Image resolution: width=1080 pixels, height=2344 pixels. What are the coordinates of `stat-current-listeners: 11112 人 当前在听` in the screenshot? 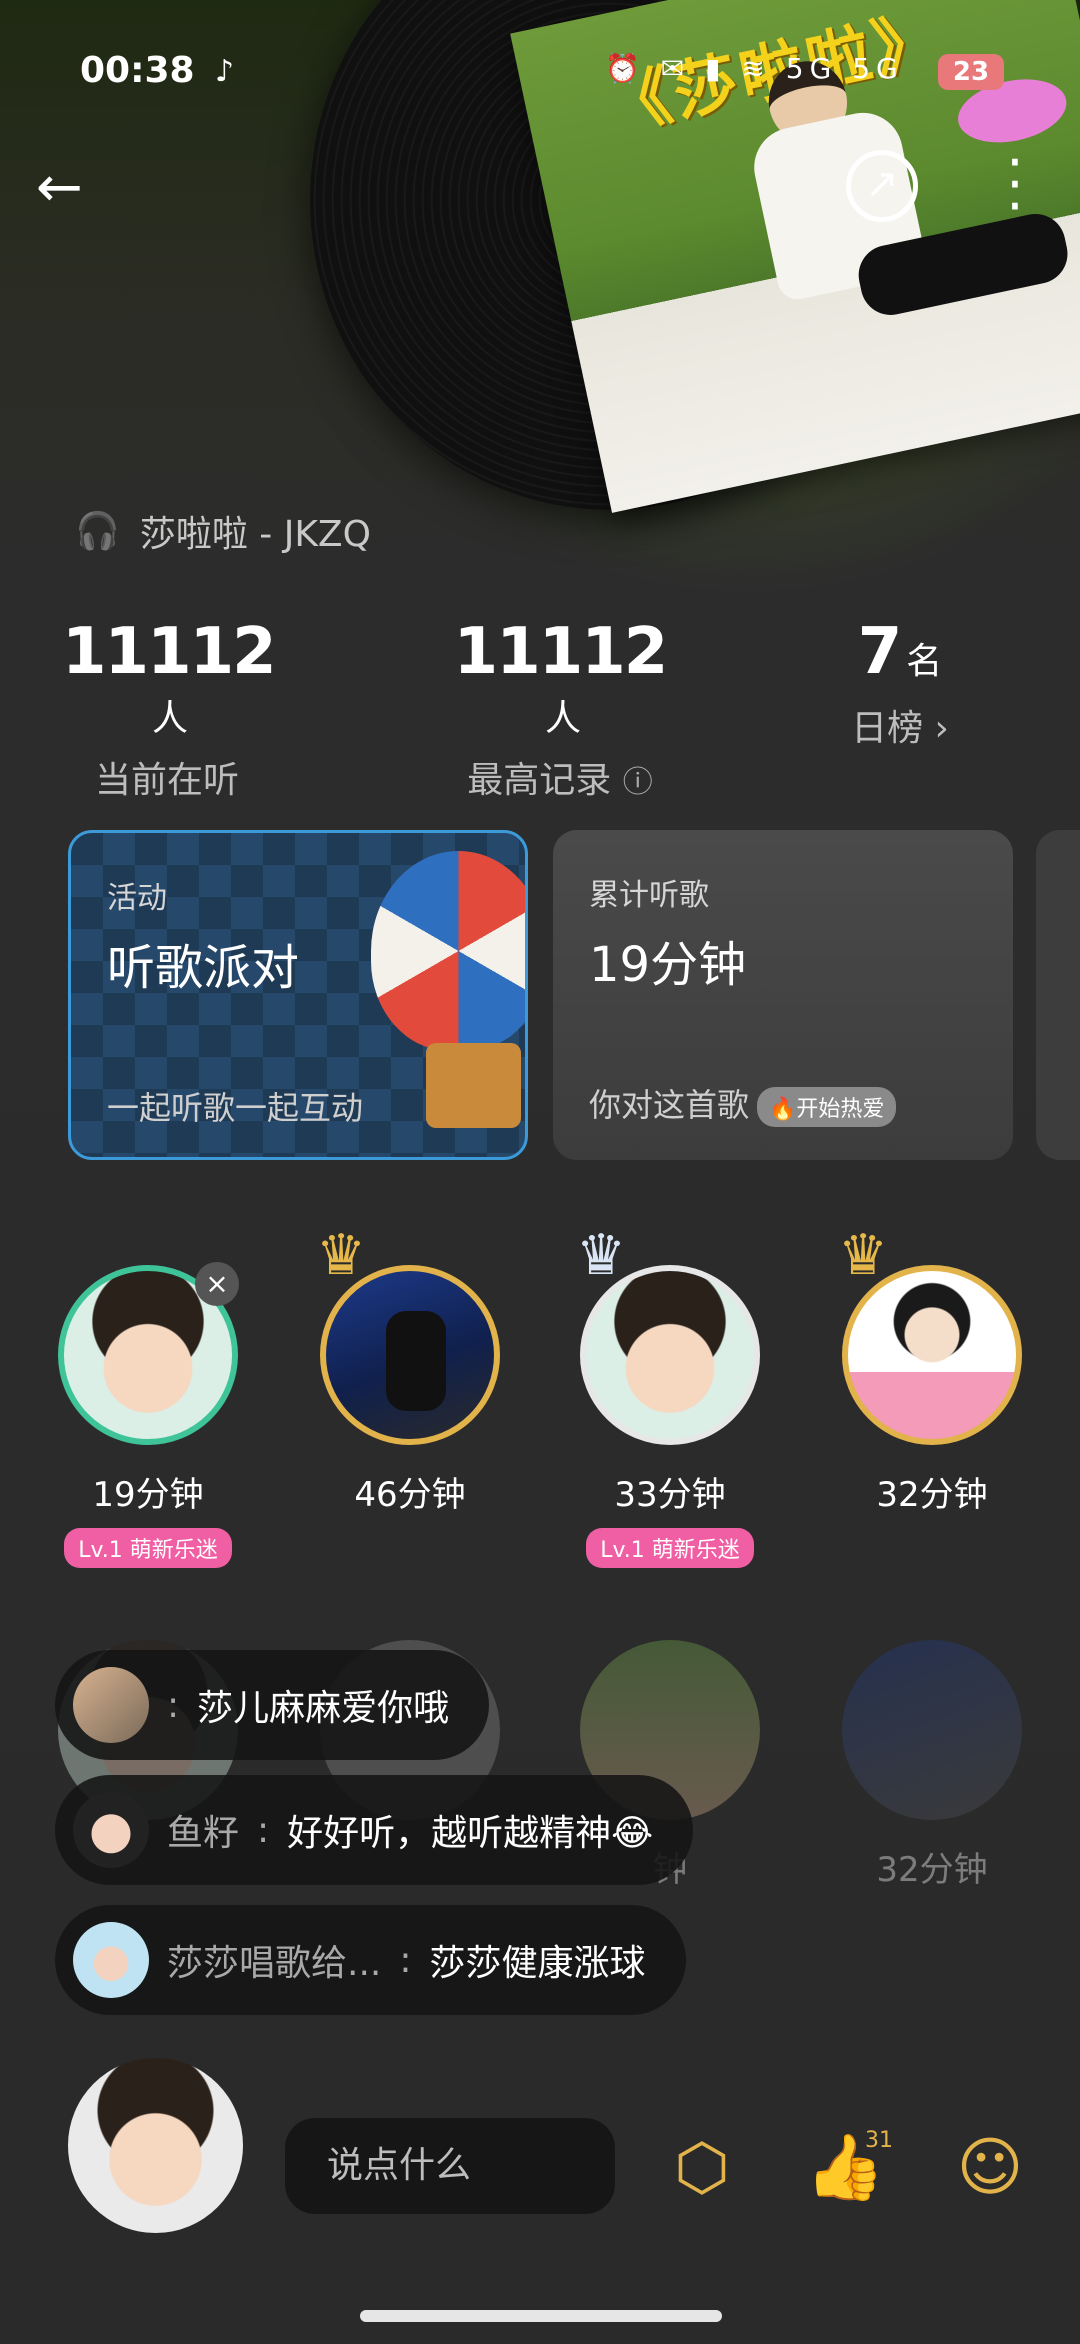 It's located at (169, 709).